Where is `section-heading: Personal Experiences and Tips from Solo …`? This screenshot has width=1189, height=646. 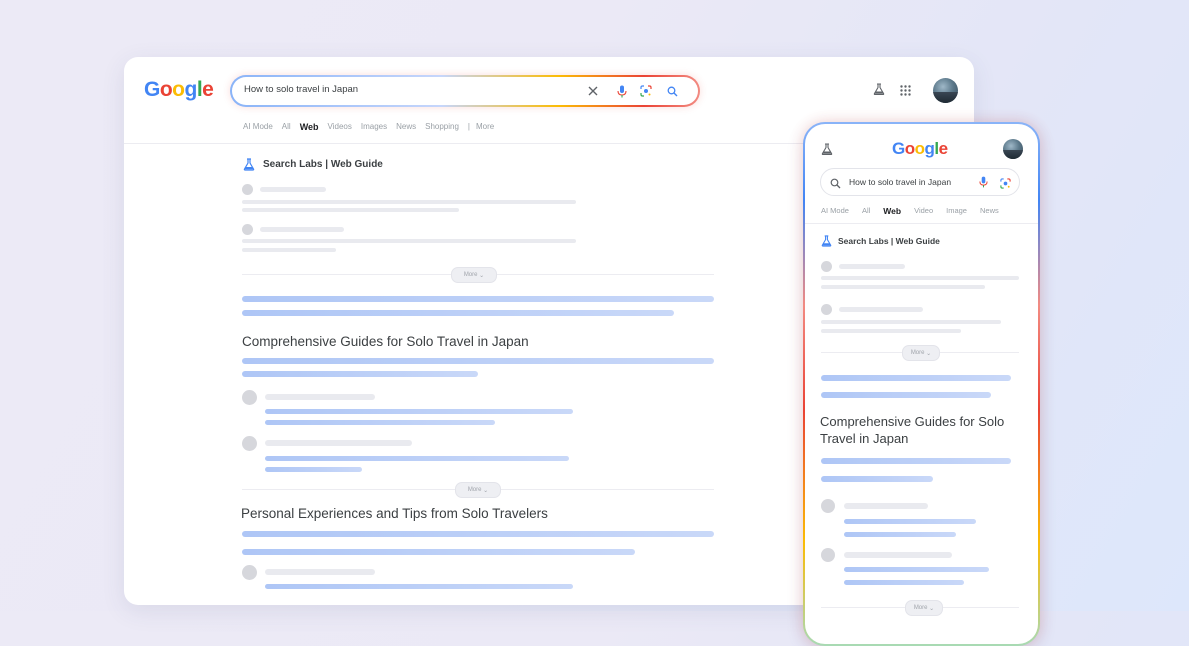
section-heading: Personal Experiences and Tips from Solo … is located at coordinates (394, 513).